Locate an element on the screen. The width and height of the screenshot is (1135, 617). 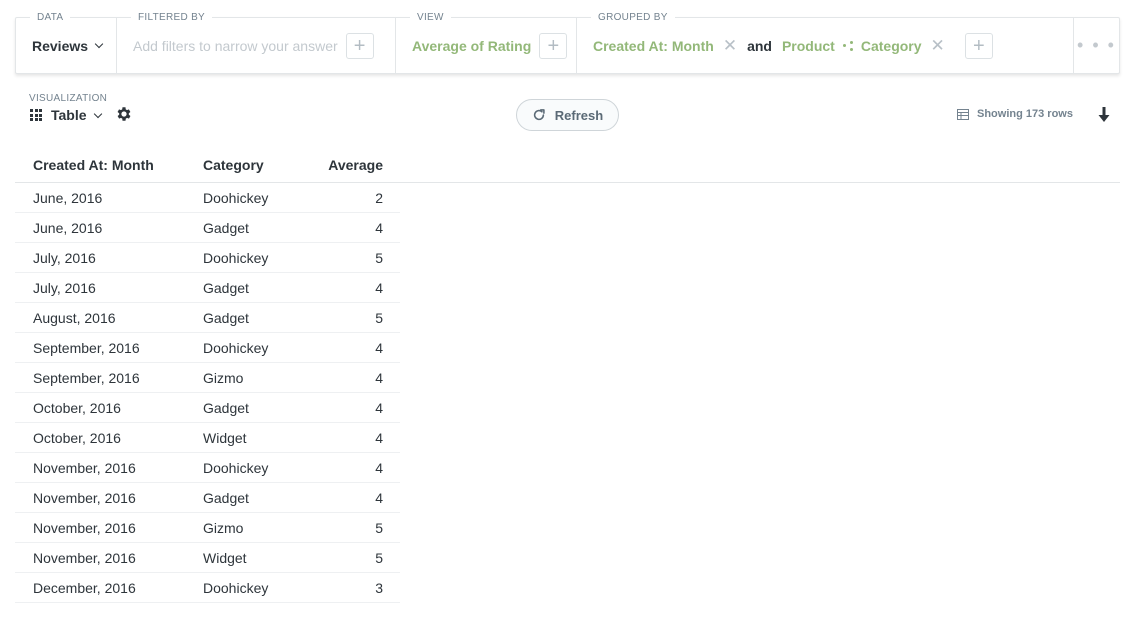
add-metric-button: + is located at coordinates (553, 45).